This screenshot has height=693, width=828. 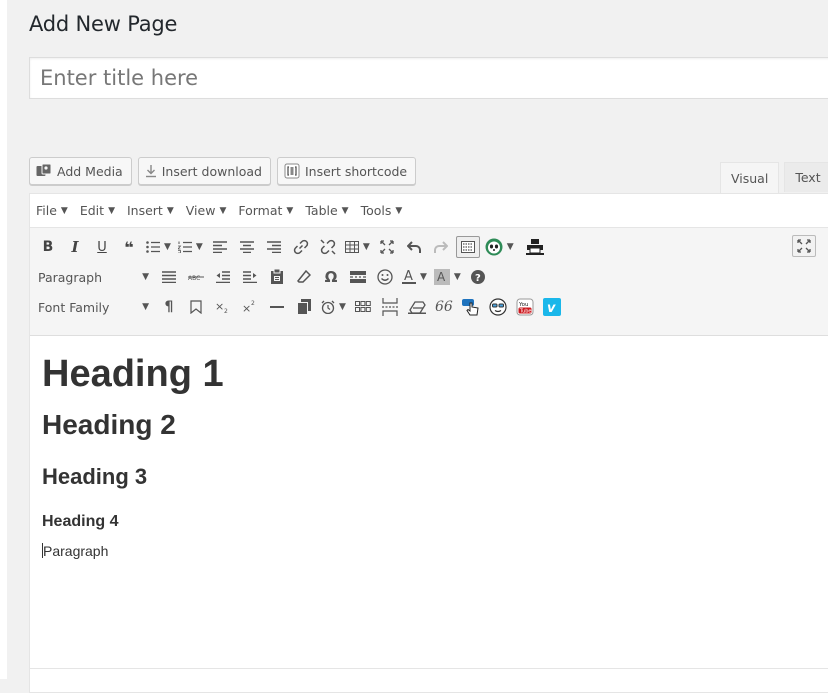 I want to click on pilcrow-icon: ¶, so click(x=169, y=307).